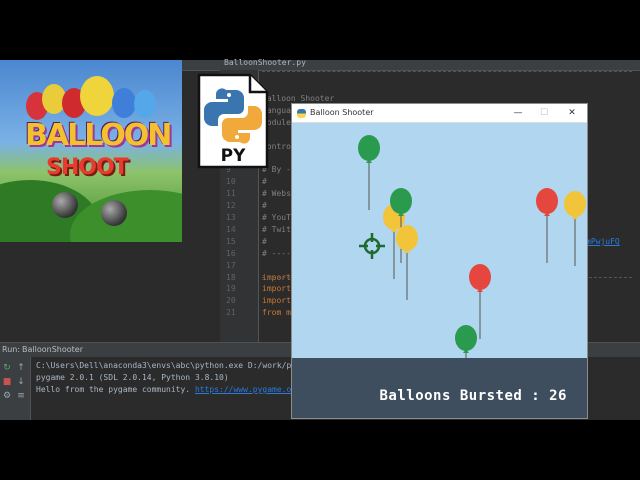 Image resolution: width=640 pixels, height=480 pixels. Describe the element at coordinates (7, 382) in the screenshot. I see `stop-icon: ■` at that location.